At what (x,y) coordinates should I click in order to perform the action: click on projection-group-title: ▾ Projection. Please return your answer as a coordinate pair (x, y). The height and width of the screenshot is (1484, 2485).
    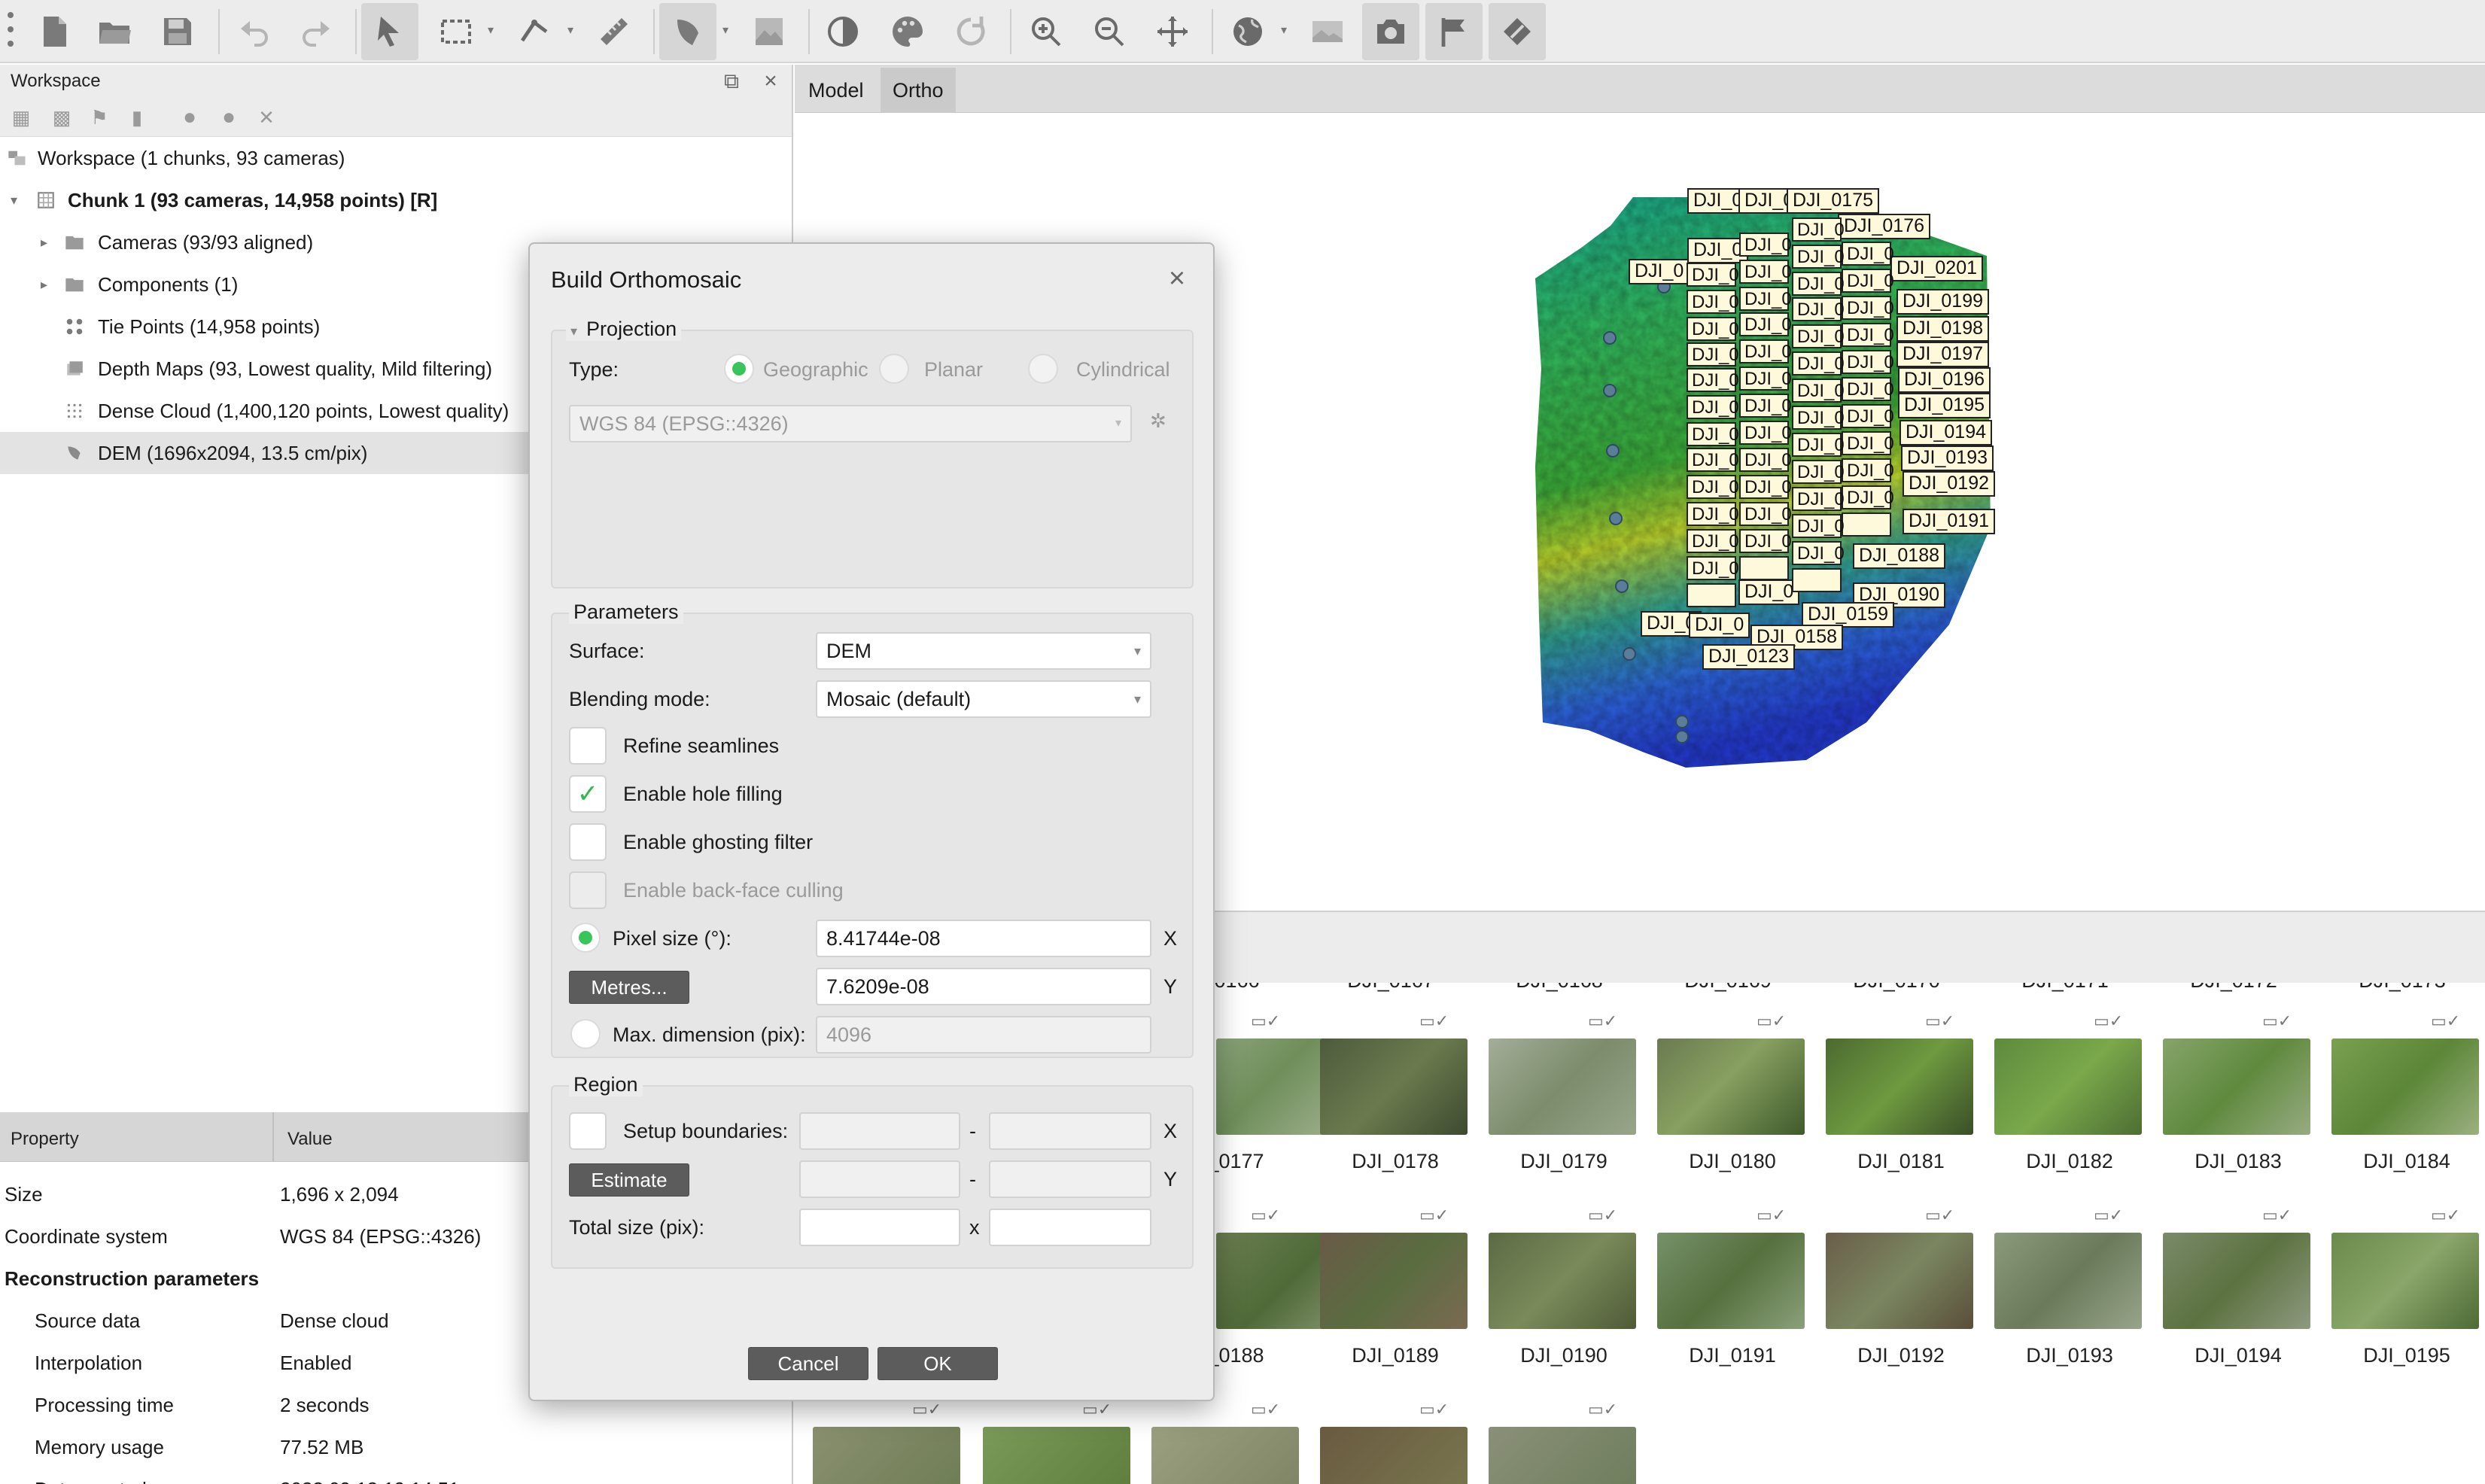
    Looking at the image, I should click on (624, 329).